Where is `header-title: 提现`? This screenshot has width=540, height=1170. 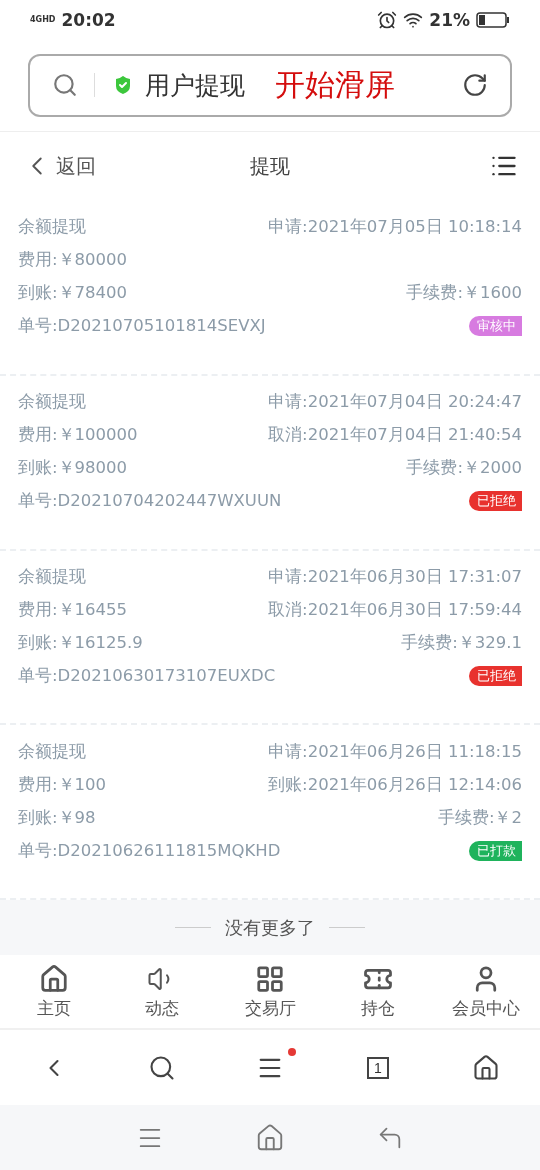
header-title: 提现 is located at coordinates (270, 166).